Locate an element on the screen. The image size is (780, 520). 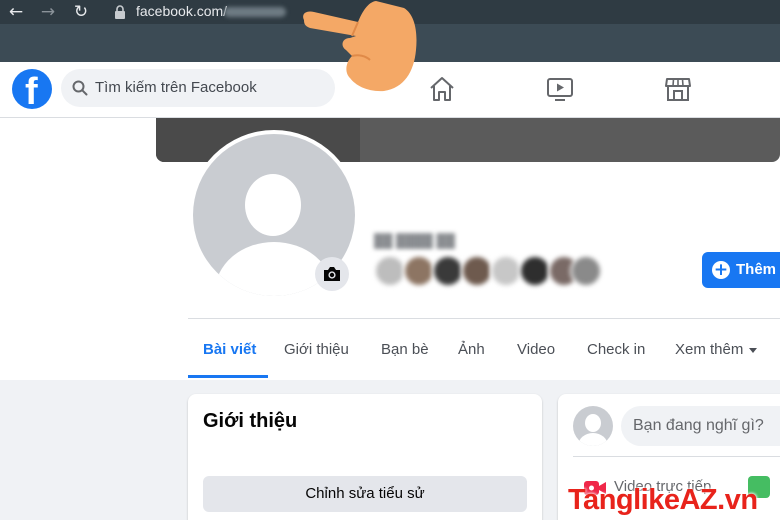
search-box: Tìm kiếm trên Facebook is located at coordinates (198, 88).